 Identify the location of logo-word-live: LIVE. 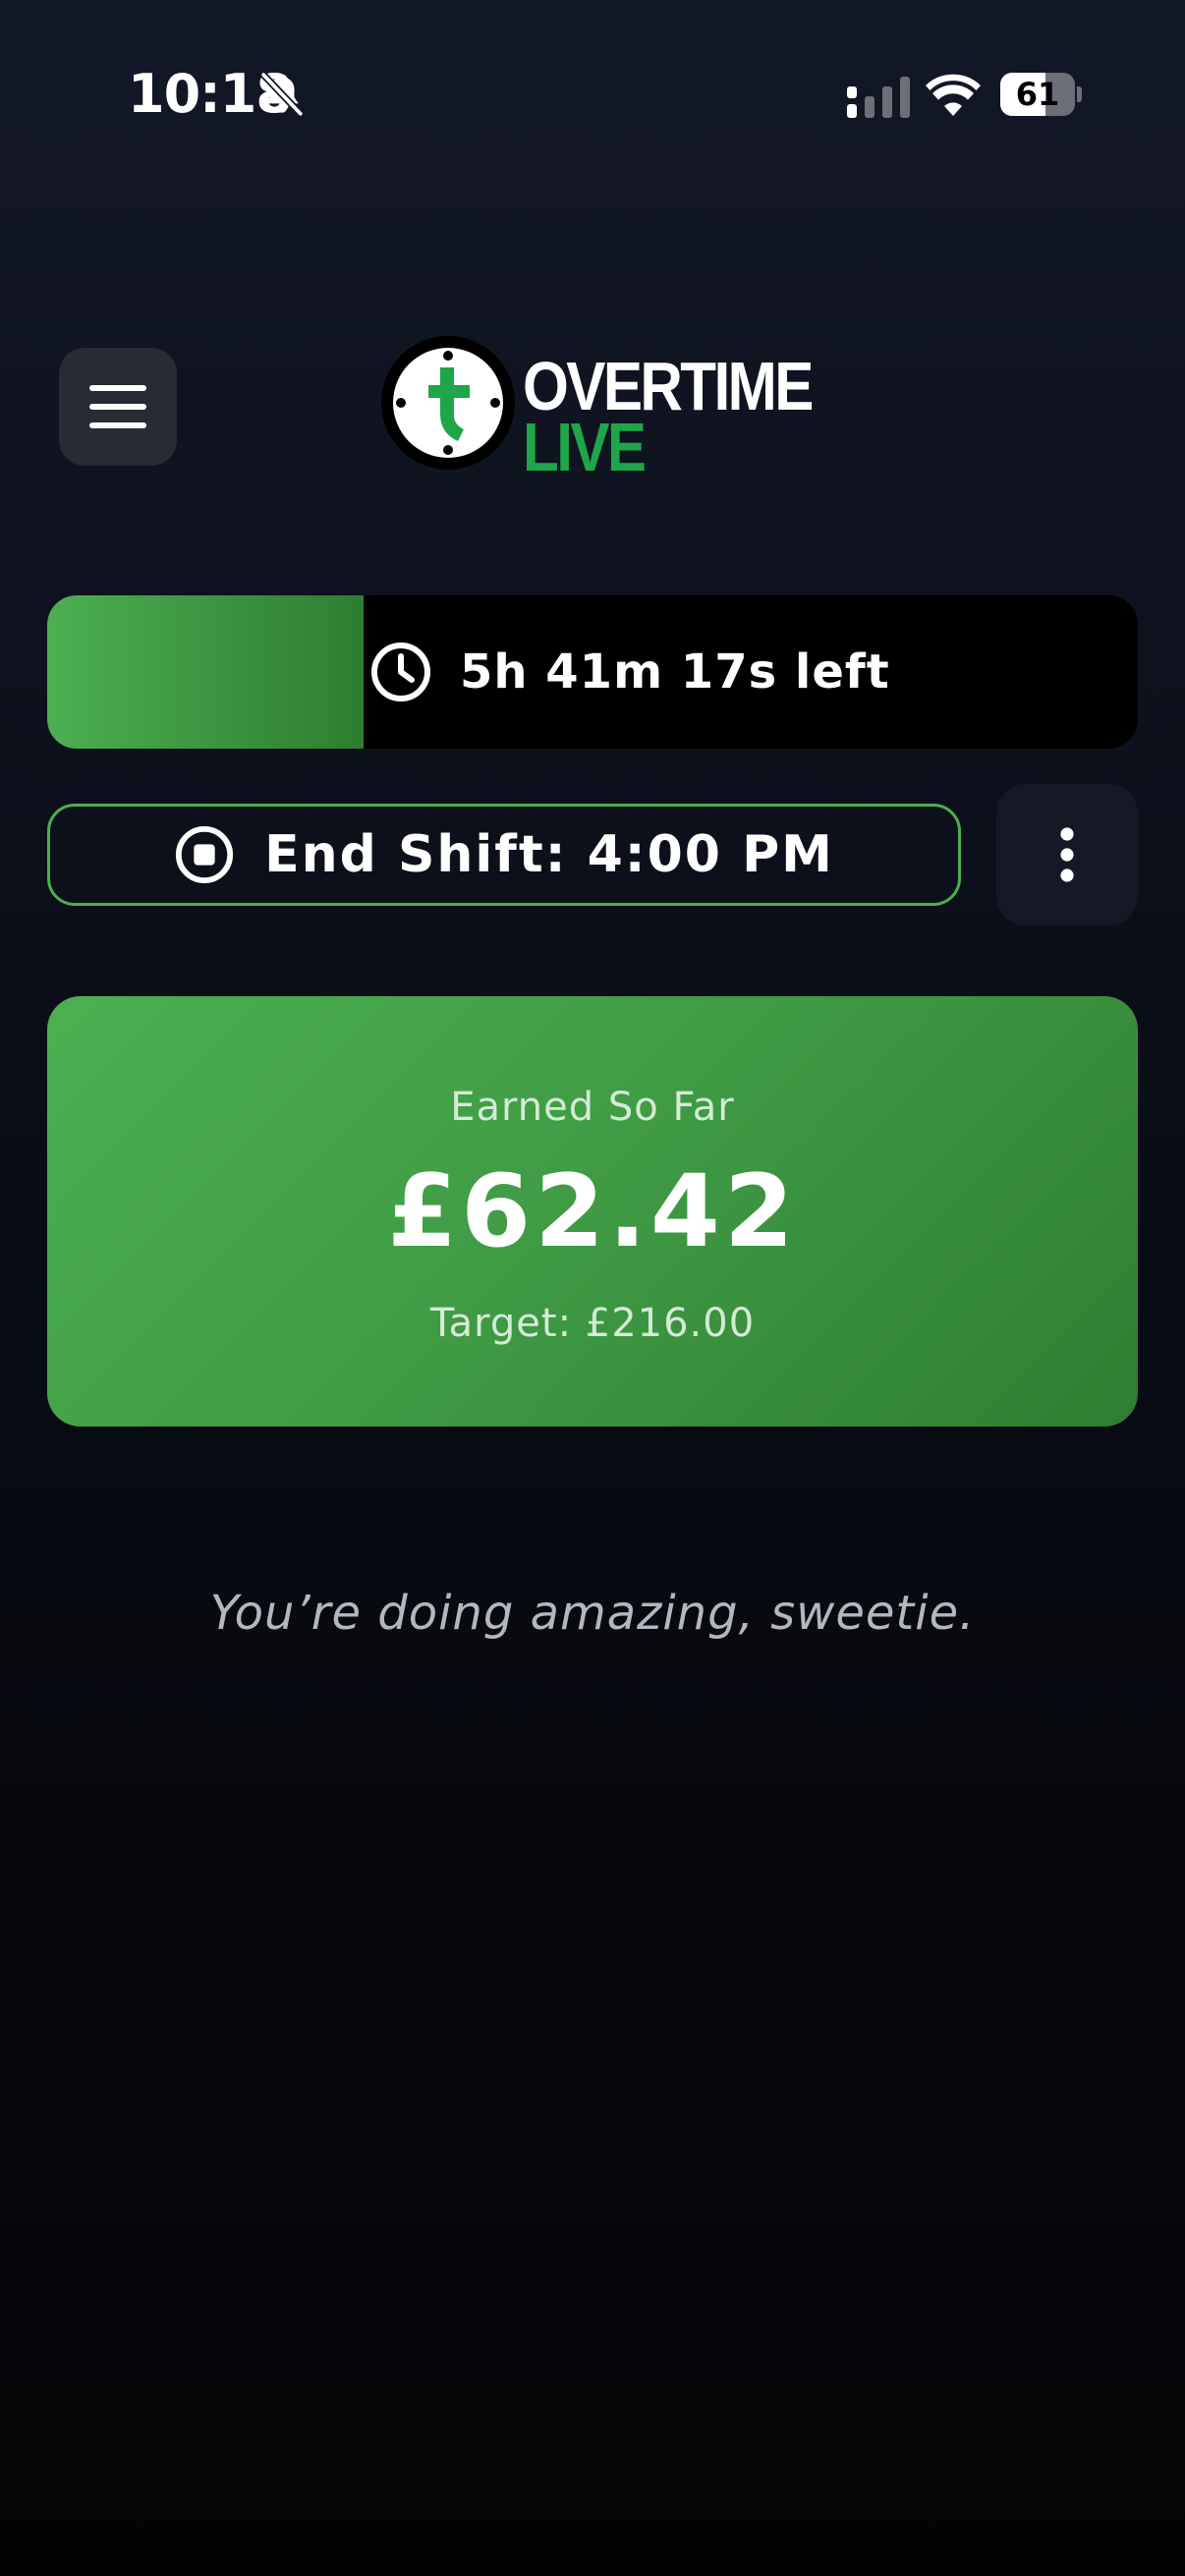
(585, 447).